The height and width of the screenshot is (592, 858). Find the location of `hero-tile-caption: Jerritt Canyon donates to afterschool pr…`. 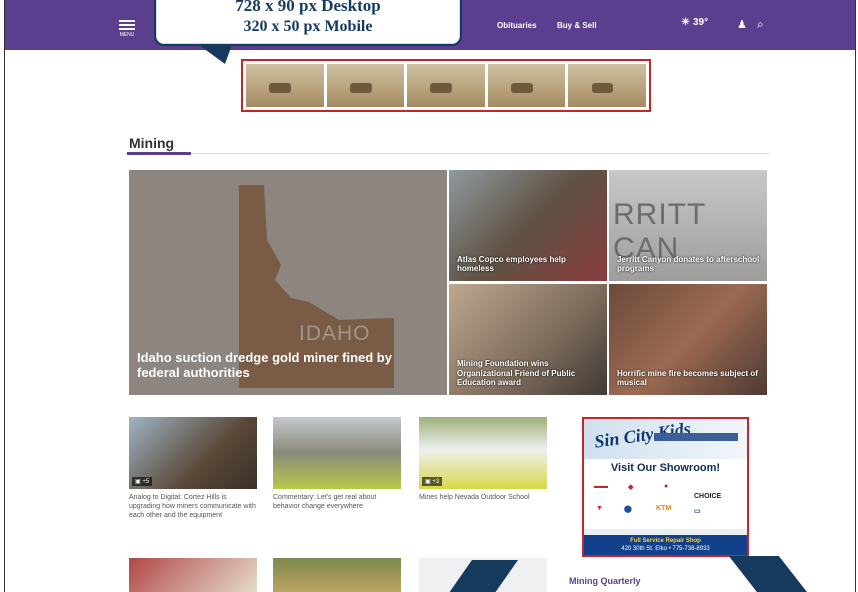

hero-tile-caption: Jerritt Canyon donates to afterschool pr… is located at coordinates (689, 264).